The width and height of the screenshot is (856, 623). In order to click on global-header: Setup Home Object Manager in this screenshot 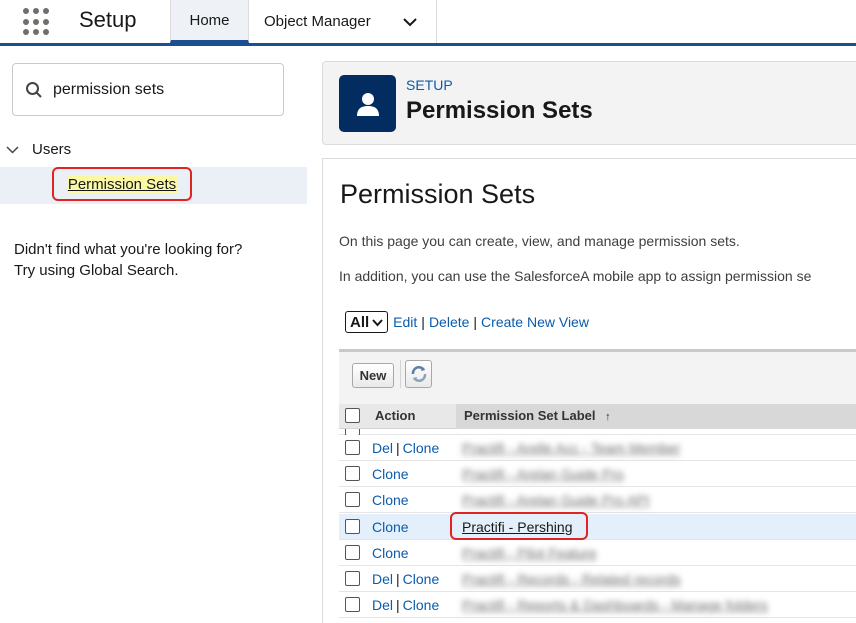, I will do `click(428, 23)`.